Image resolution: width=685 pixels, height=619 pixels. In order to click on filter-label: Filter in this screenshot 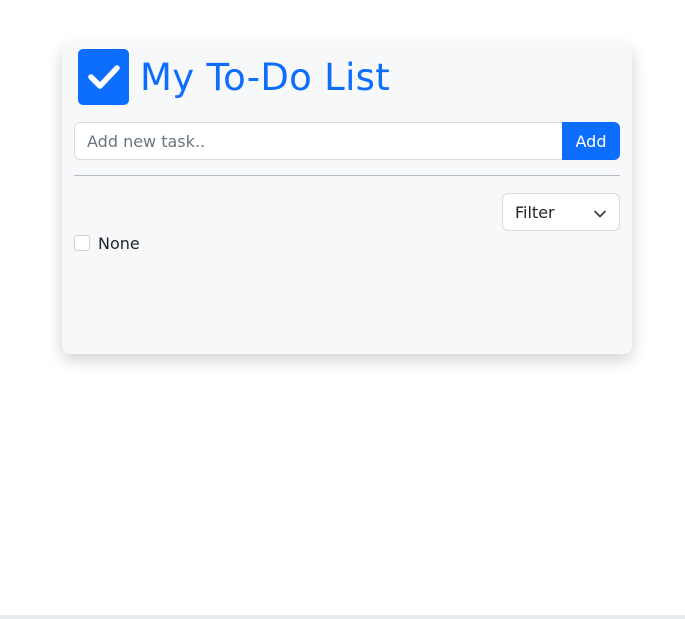, I will do `click(535, 212)`.